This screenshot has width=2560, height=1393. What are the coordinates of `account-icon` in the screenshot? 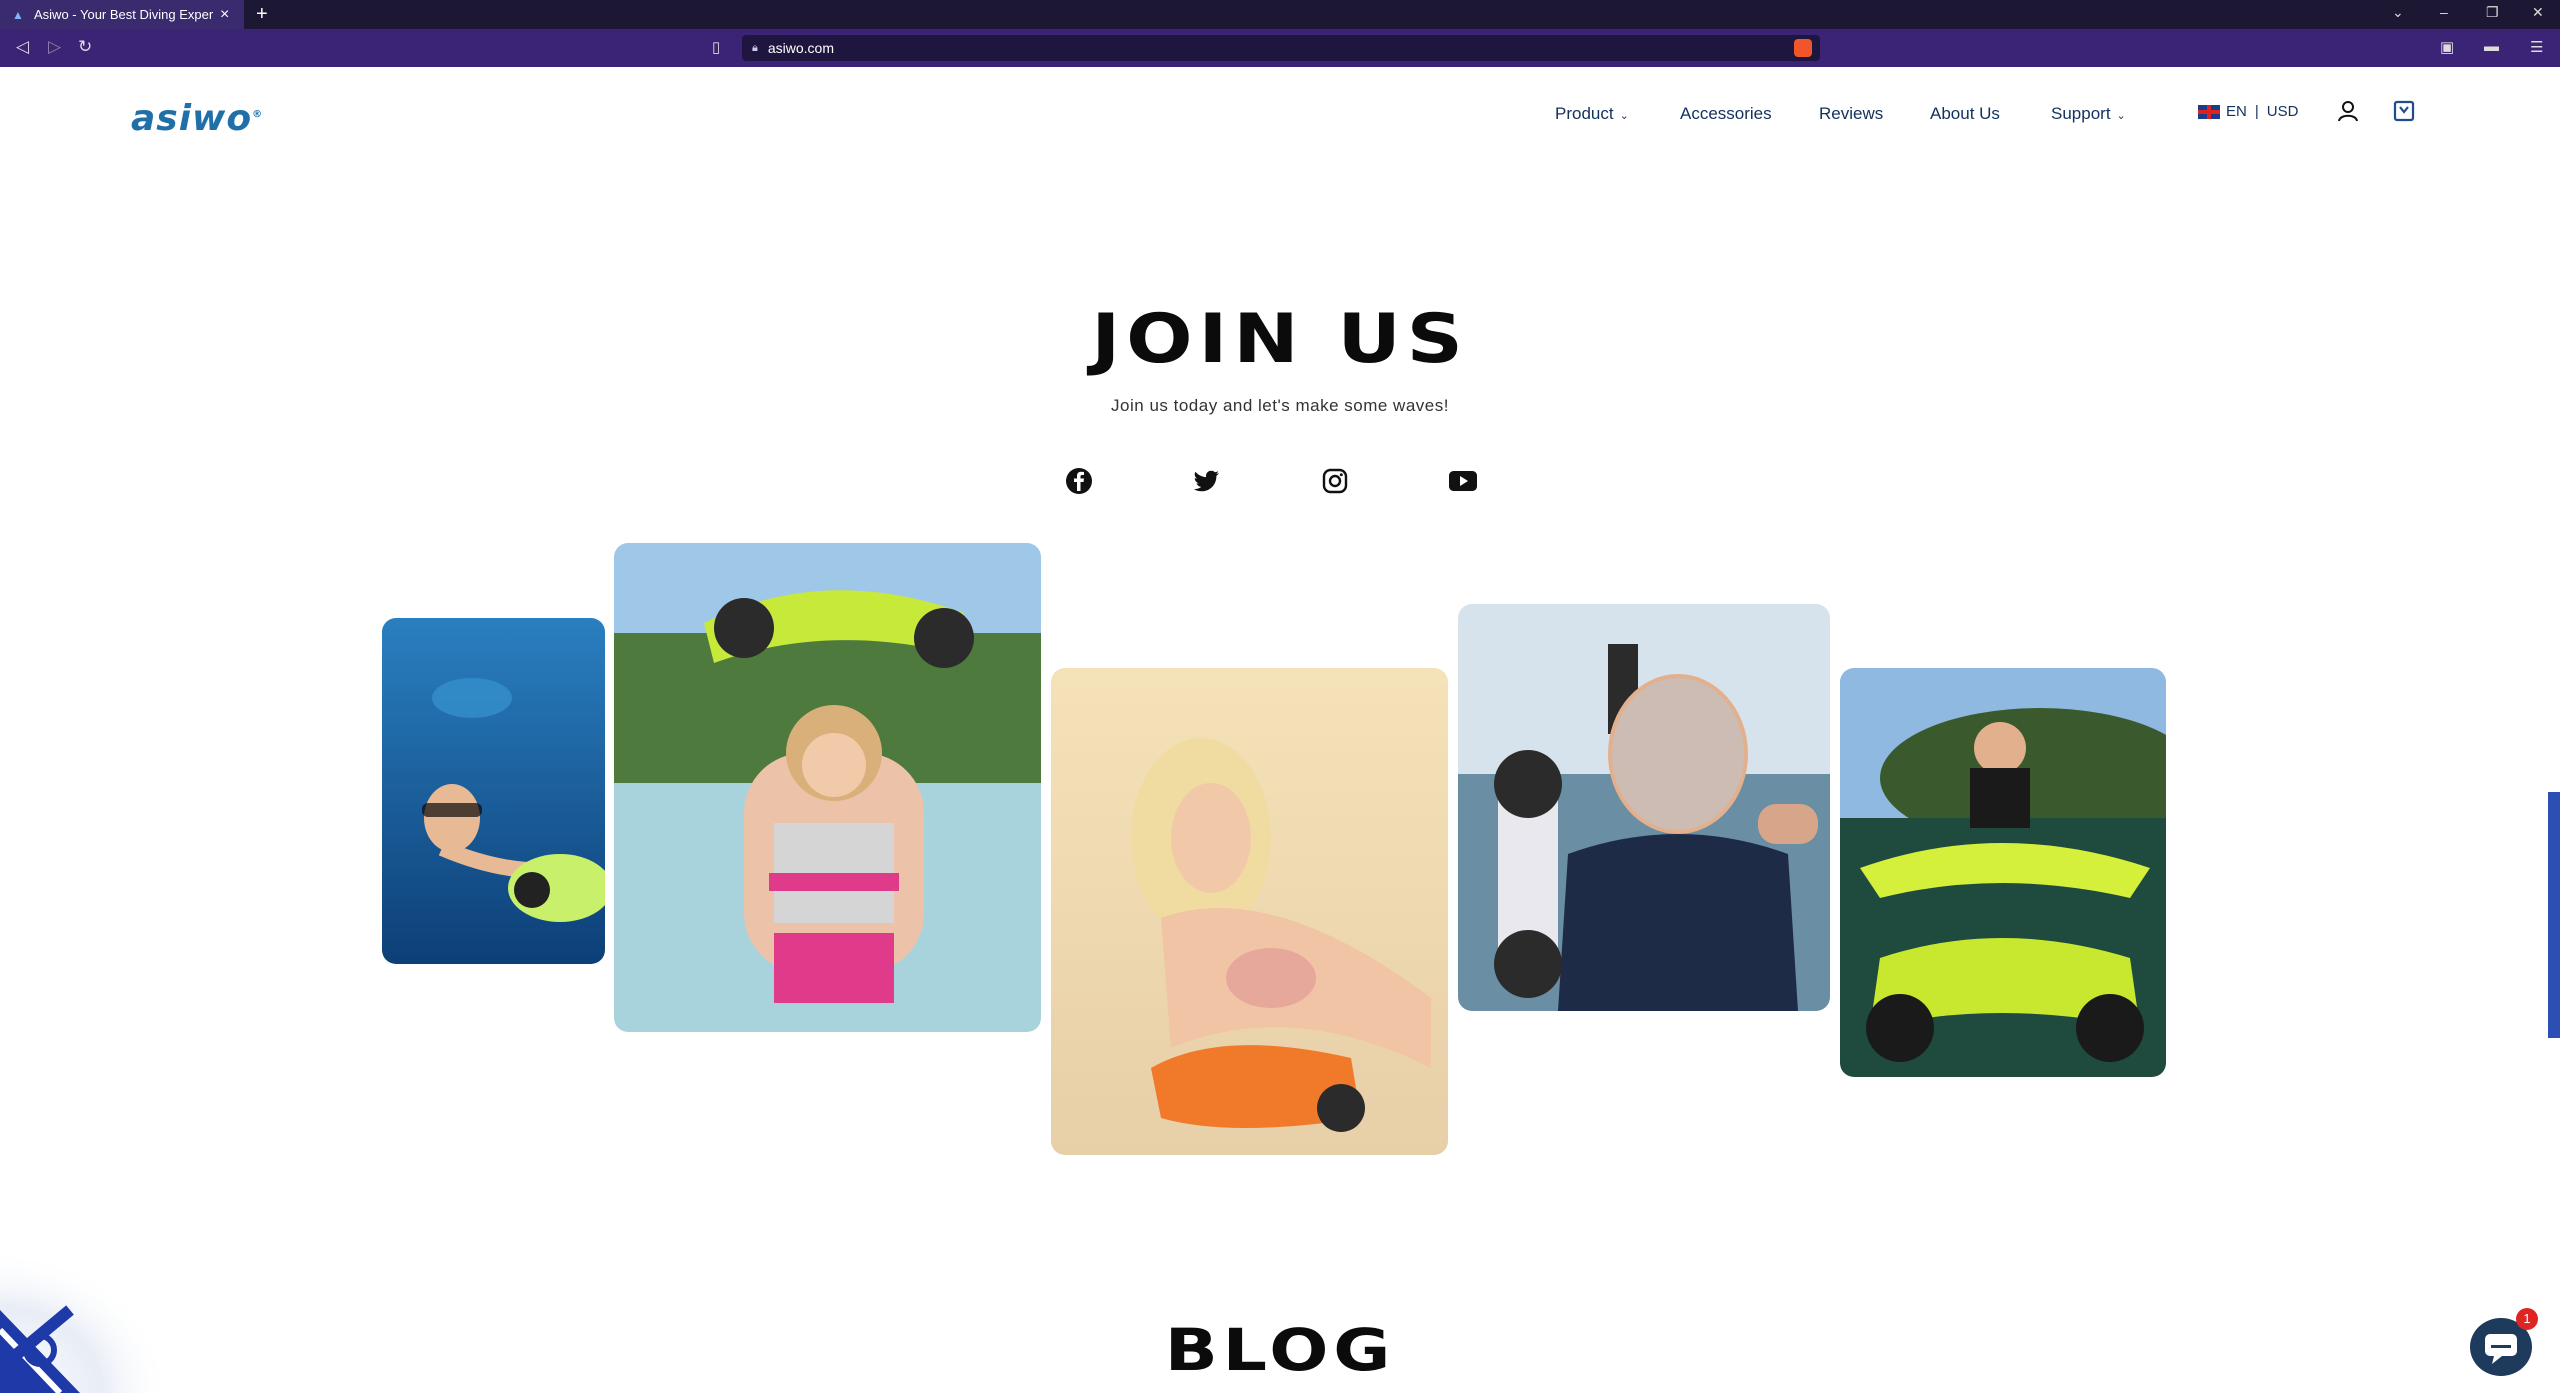 It's located at (2348, 111).